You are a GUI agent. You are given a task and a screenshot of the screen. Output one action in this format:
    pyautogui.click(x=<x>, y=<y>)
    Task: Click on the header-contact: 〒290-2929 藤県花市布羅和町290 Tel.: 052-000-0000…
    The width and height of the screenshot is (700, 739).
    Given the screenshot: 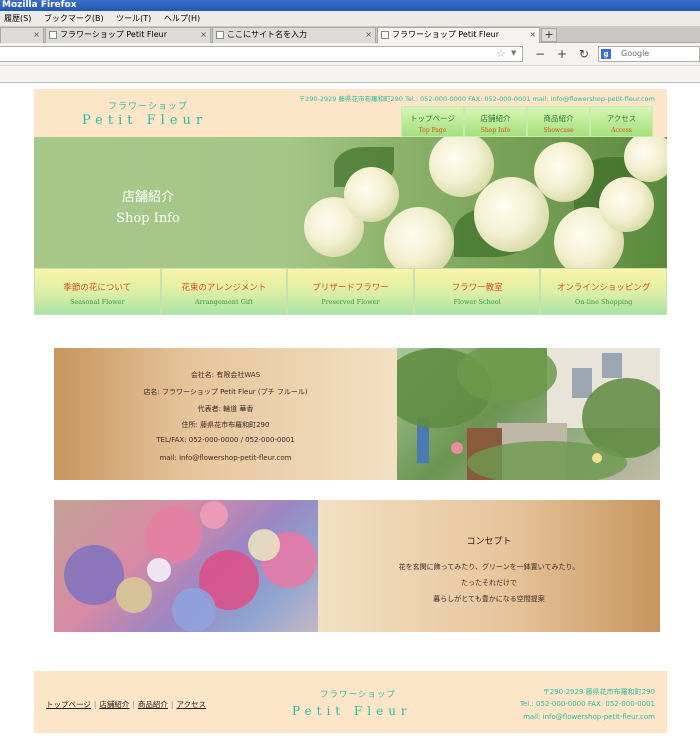 What is the action you would take?
    pyautogui.click(x=476, y=99)
    